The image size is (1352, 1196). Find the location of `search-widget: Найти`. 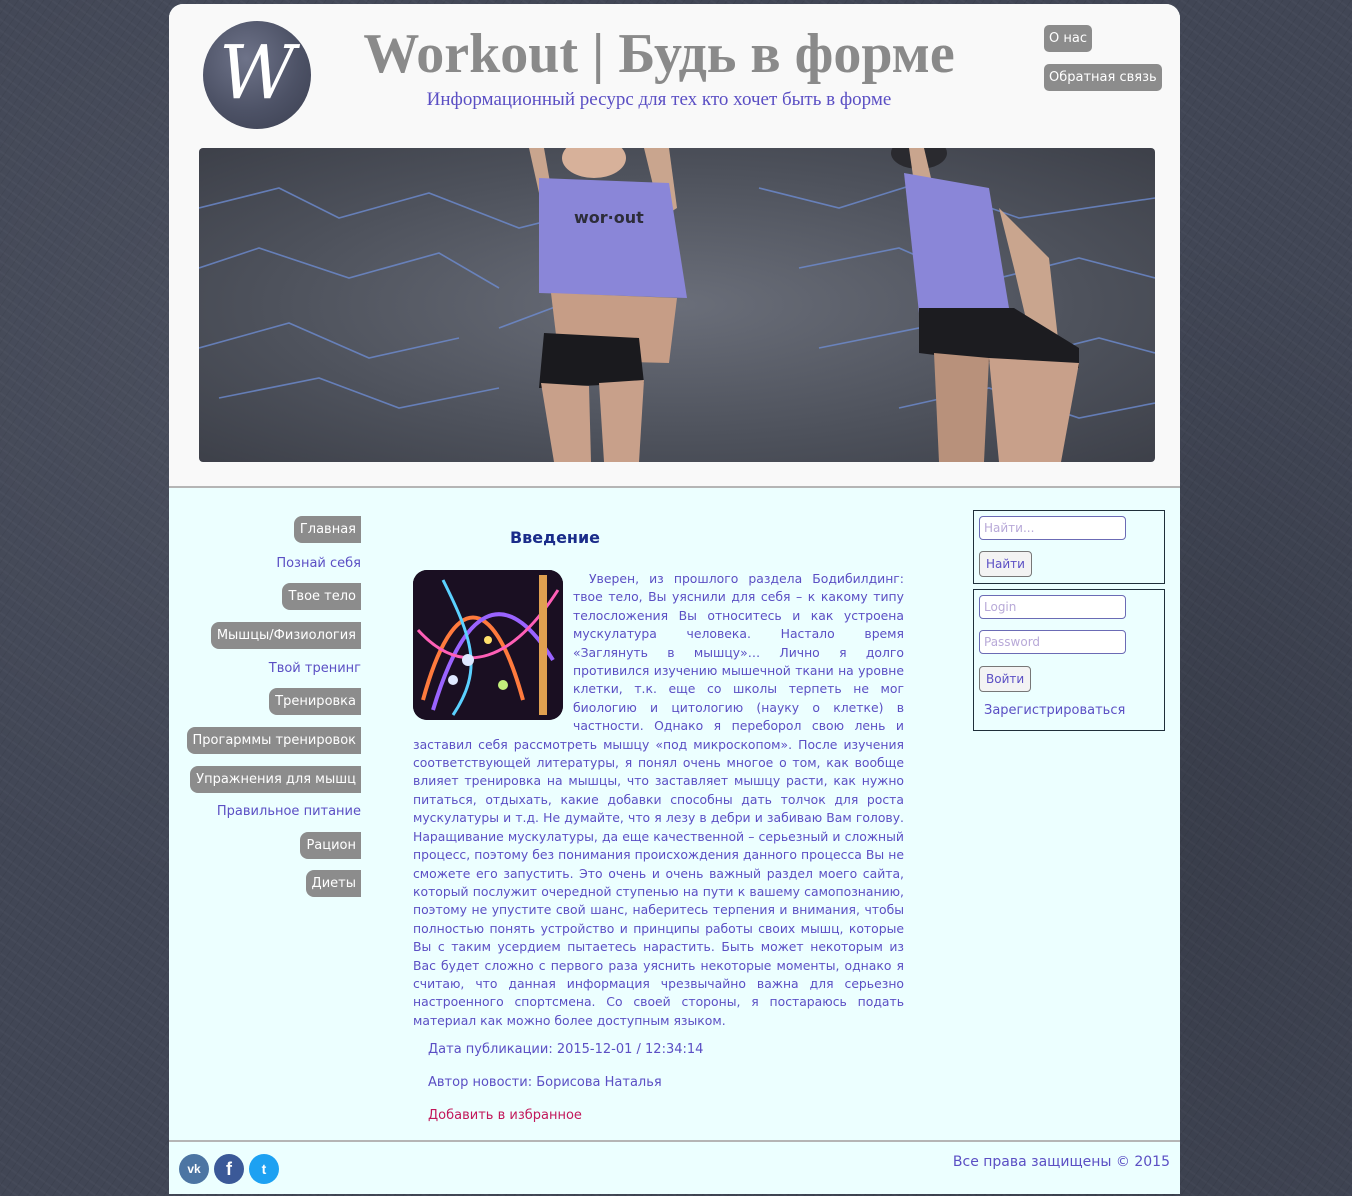

search-widget: Найти is located at coordinates (1069, 547).